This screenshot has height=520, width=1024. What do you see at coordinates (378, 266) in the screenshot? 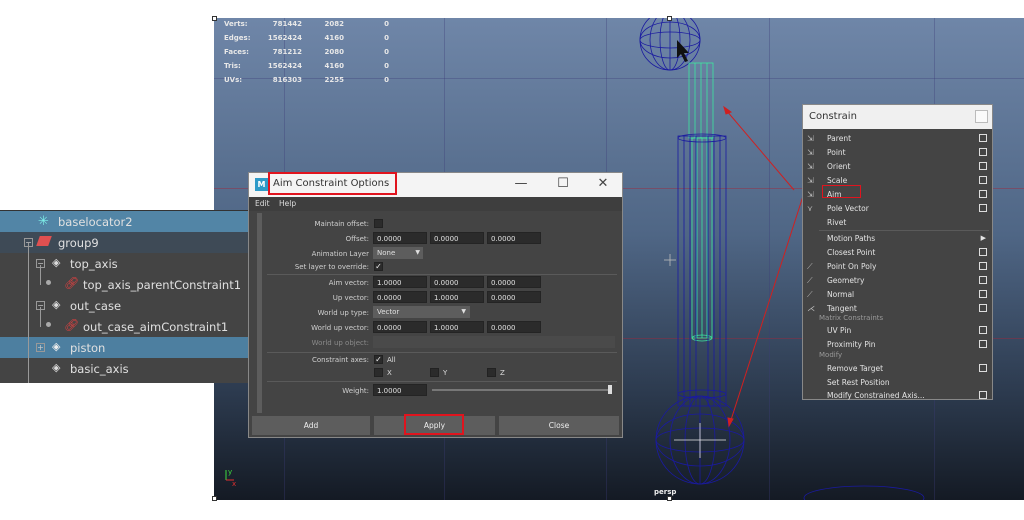
I see `set-layer-override-checkbox: ✓` at bounding box center [378, 266].